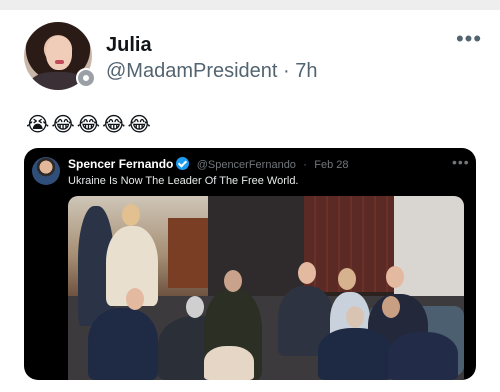  Describe the element at coordinates (306, 71) in the screenshot. I see `post-time: 7h` at that location.